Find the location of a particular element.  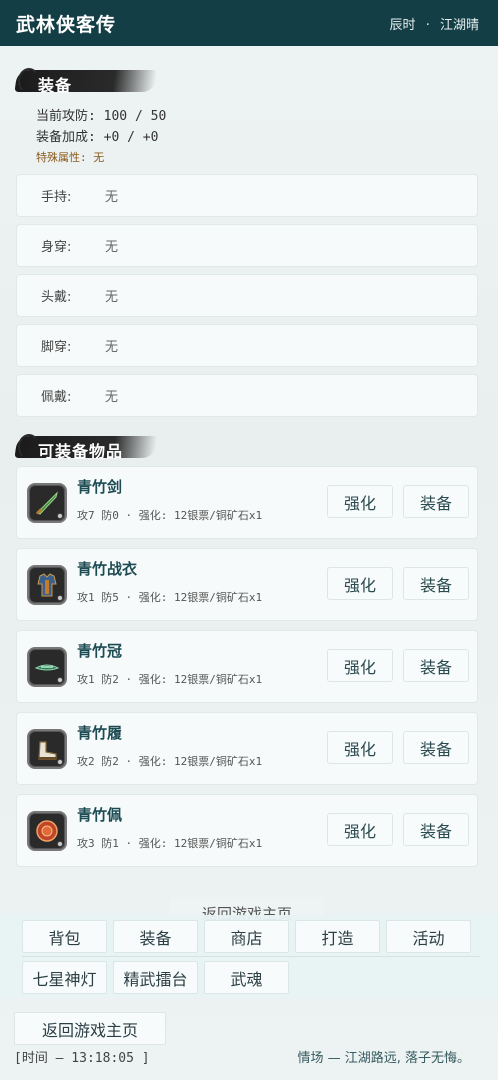

nav-arena-button: 精武擂台 is located at coordinates (155, 977).